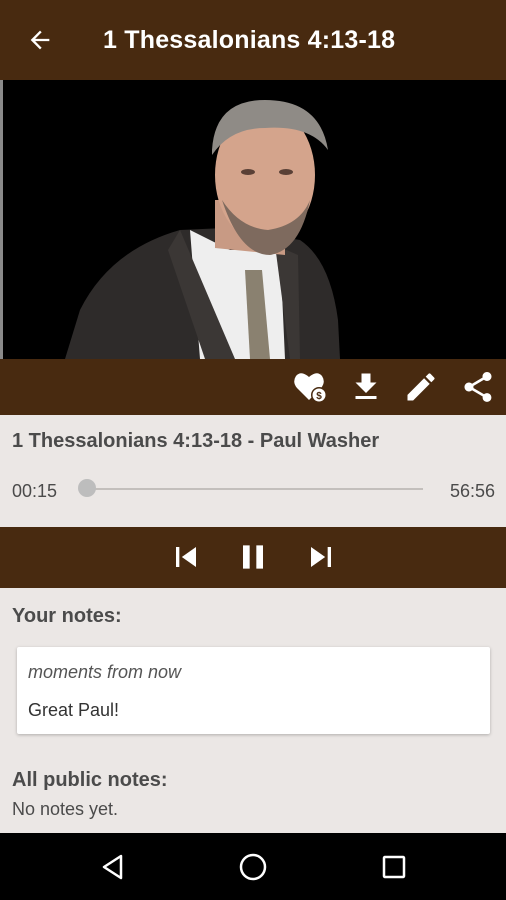  I want to click on pause-button, so click(253, 557).